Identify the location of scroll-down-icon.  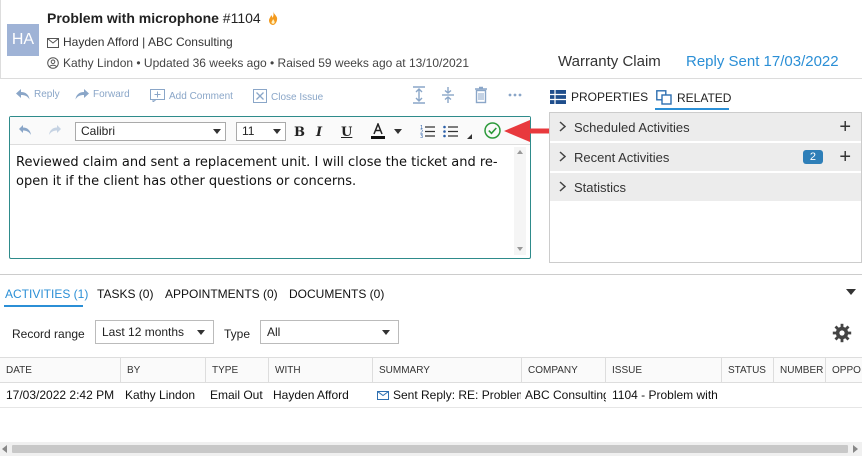
(520, 249).